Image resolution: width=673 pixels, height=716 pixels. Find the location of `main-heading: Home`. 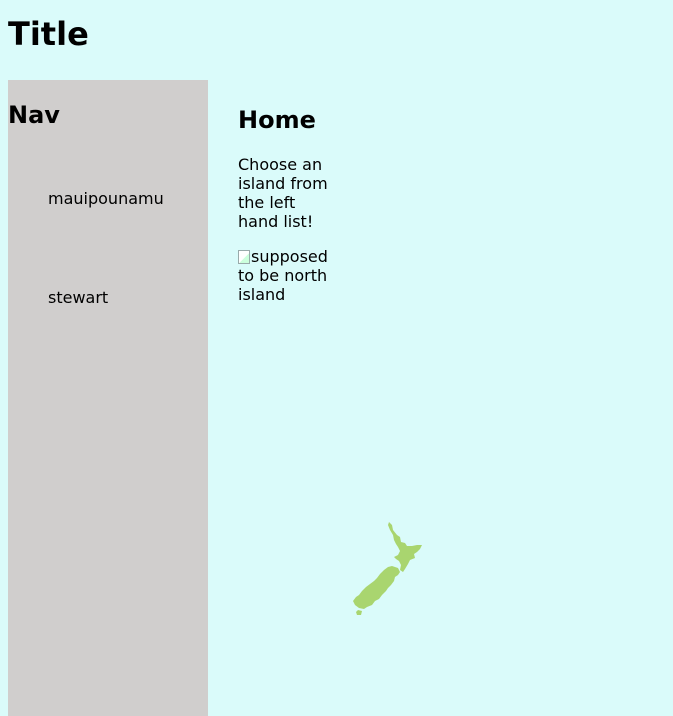

main-heading: Home is located at coordinates (277, 120).